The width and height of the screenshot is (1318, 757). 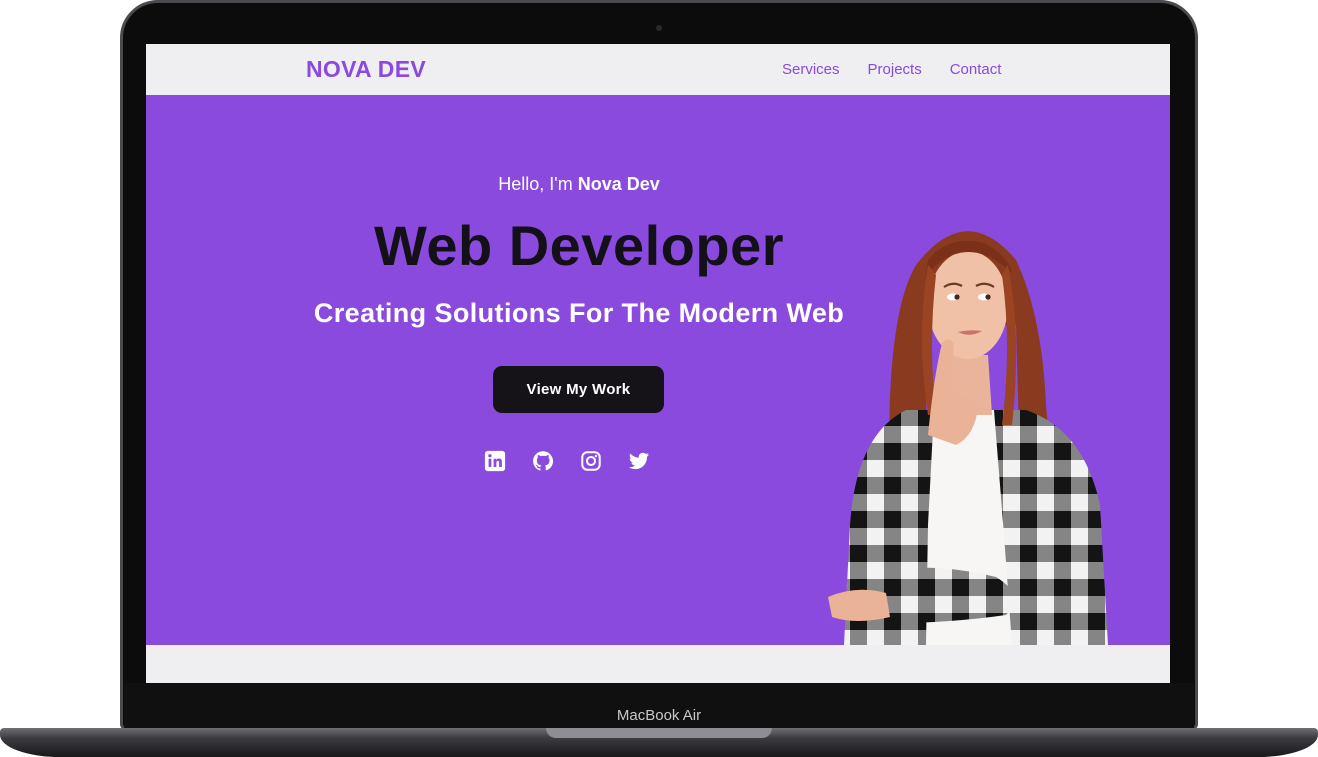 I want to click on laptop-base-notch, so click(x=659, y=733).